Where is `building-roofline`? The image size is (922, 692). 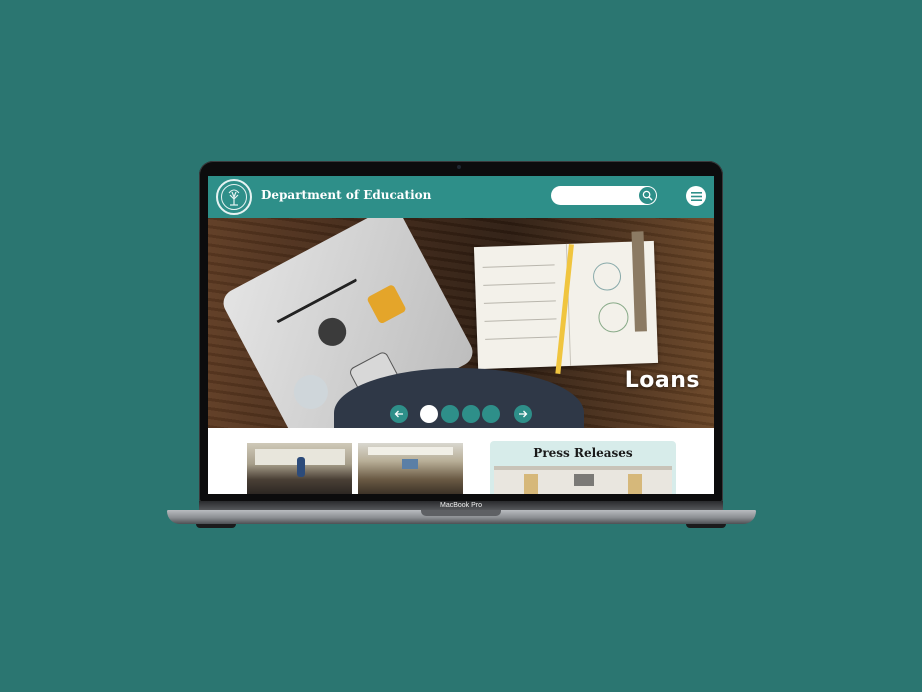
building-roofline is located at coordinates (583, 468).